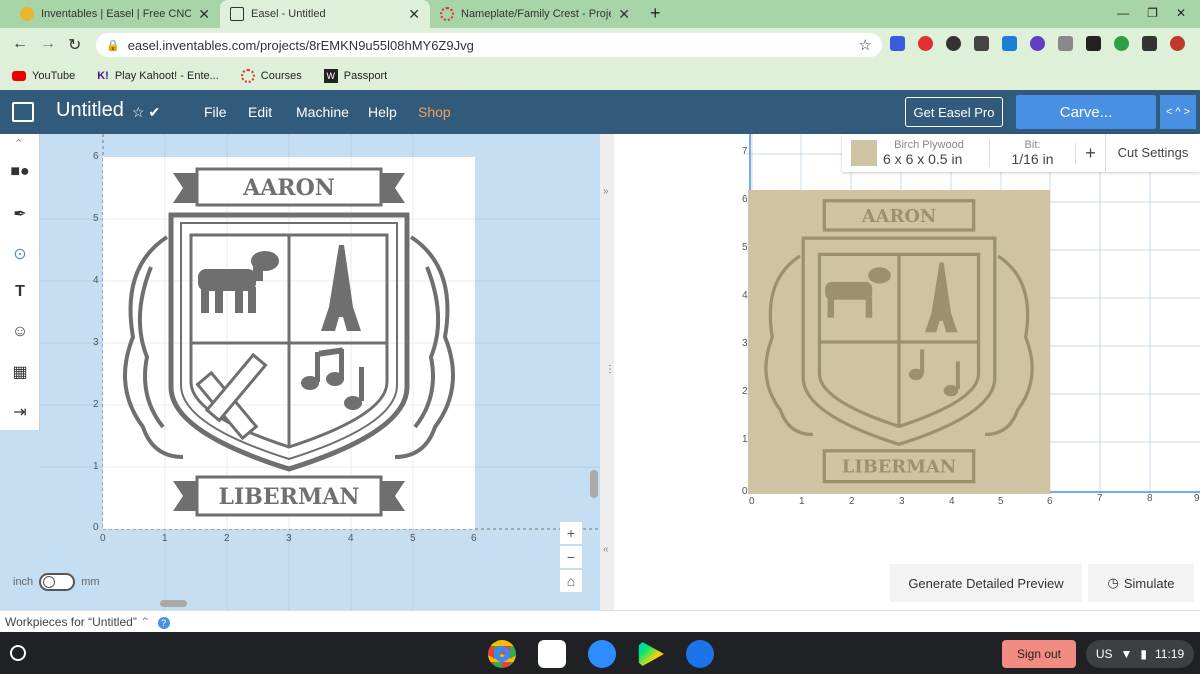  What do you see at coordinates (138, 112) in the screenshot?
I see `favorite-star-icon: ☆` at bounding box center [138, 112].